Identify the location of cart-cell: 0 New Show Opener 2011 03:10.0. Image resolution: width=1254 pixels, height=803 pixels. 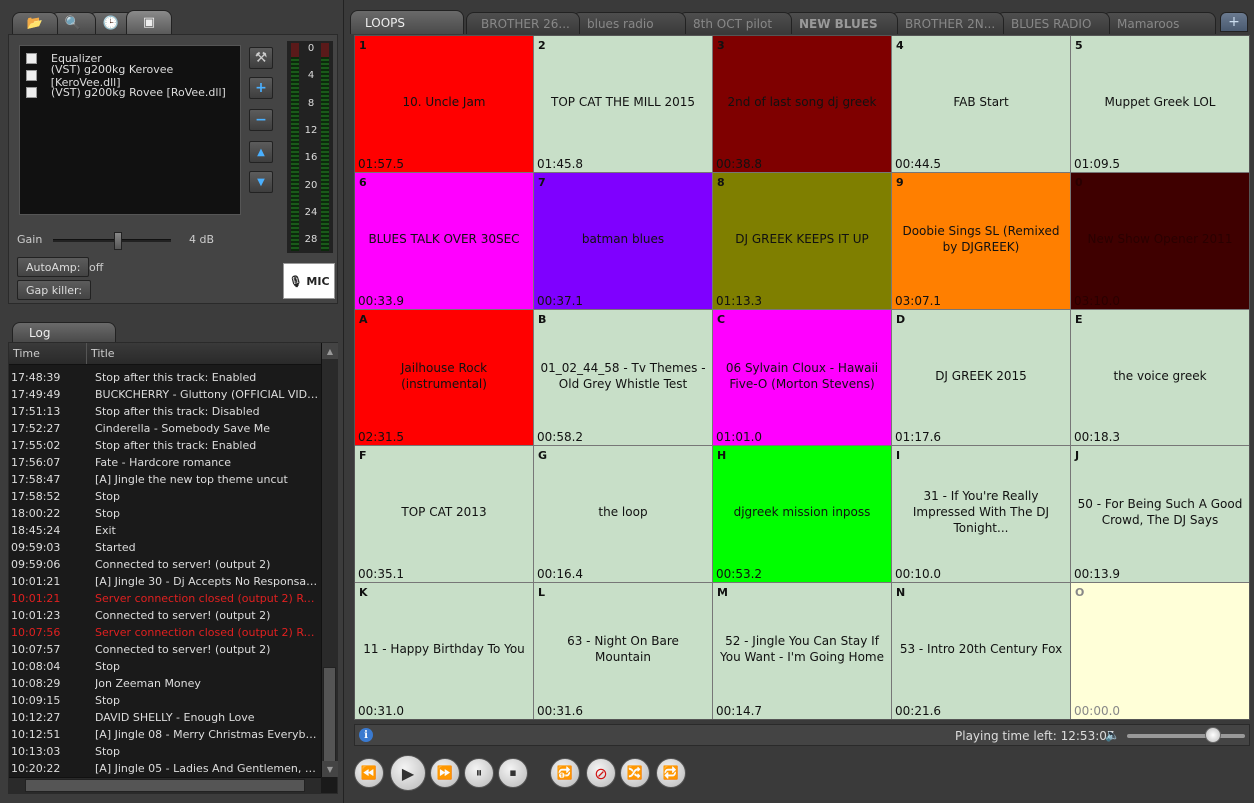
(1160, 240).